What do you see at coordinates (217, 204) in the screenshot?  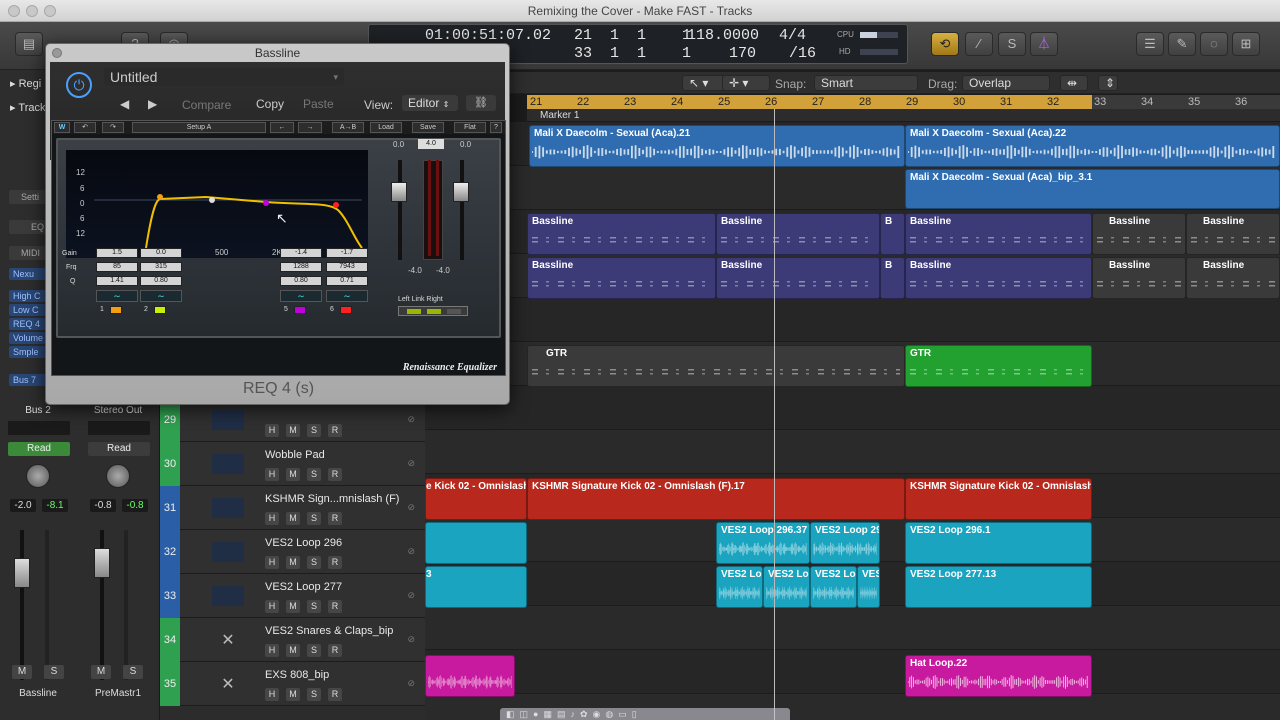 I see `eq-graph: ↖` at bounding box center [217, 204].